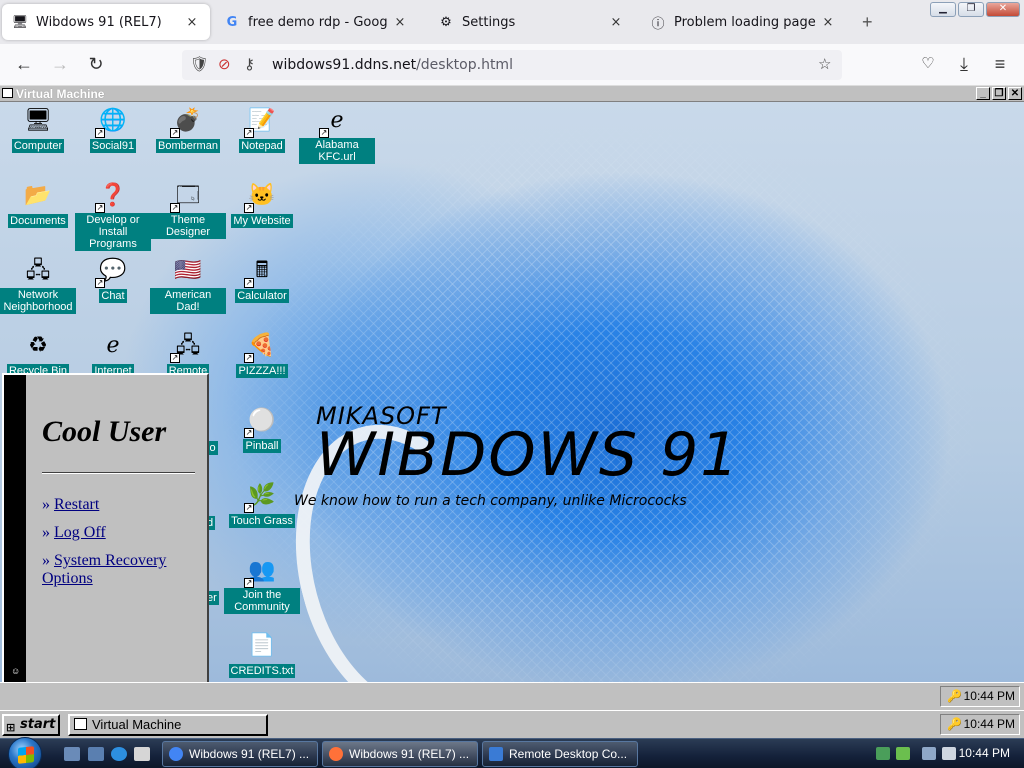  I want to click on remote-icon: 🖧 ↗, so click(185, 347).